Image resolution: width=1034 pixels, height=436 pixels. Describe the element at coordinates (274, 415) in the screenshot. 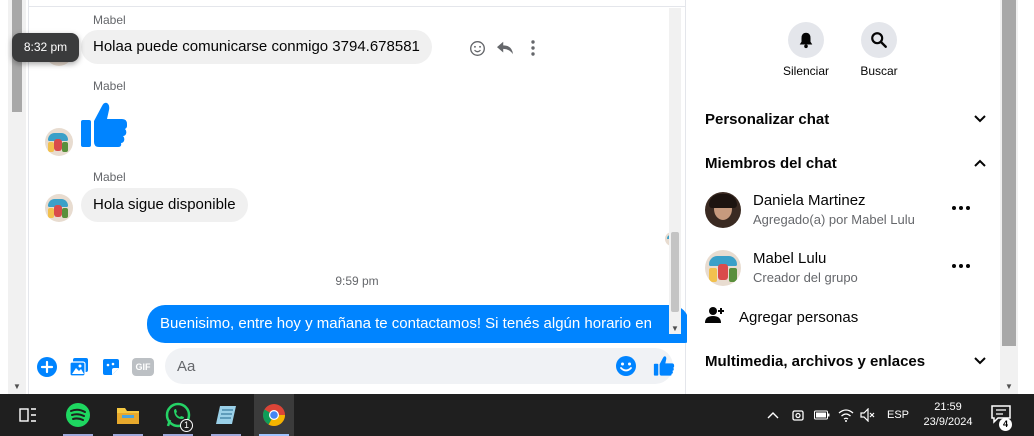

I see `chrome-icon` at that location.